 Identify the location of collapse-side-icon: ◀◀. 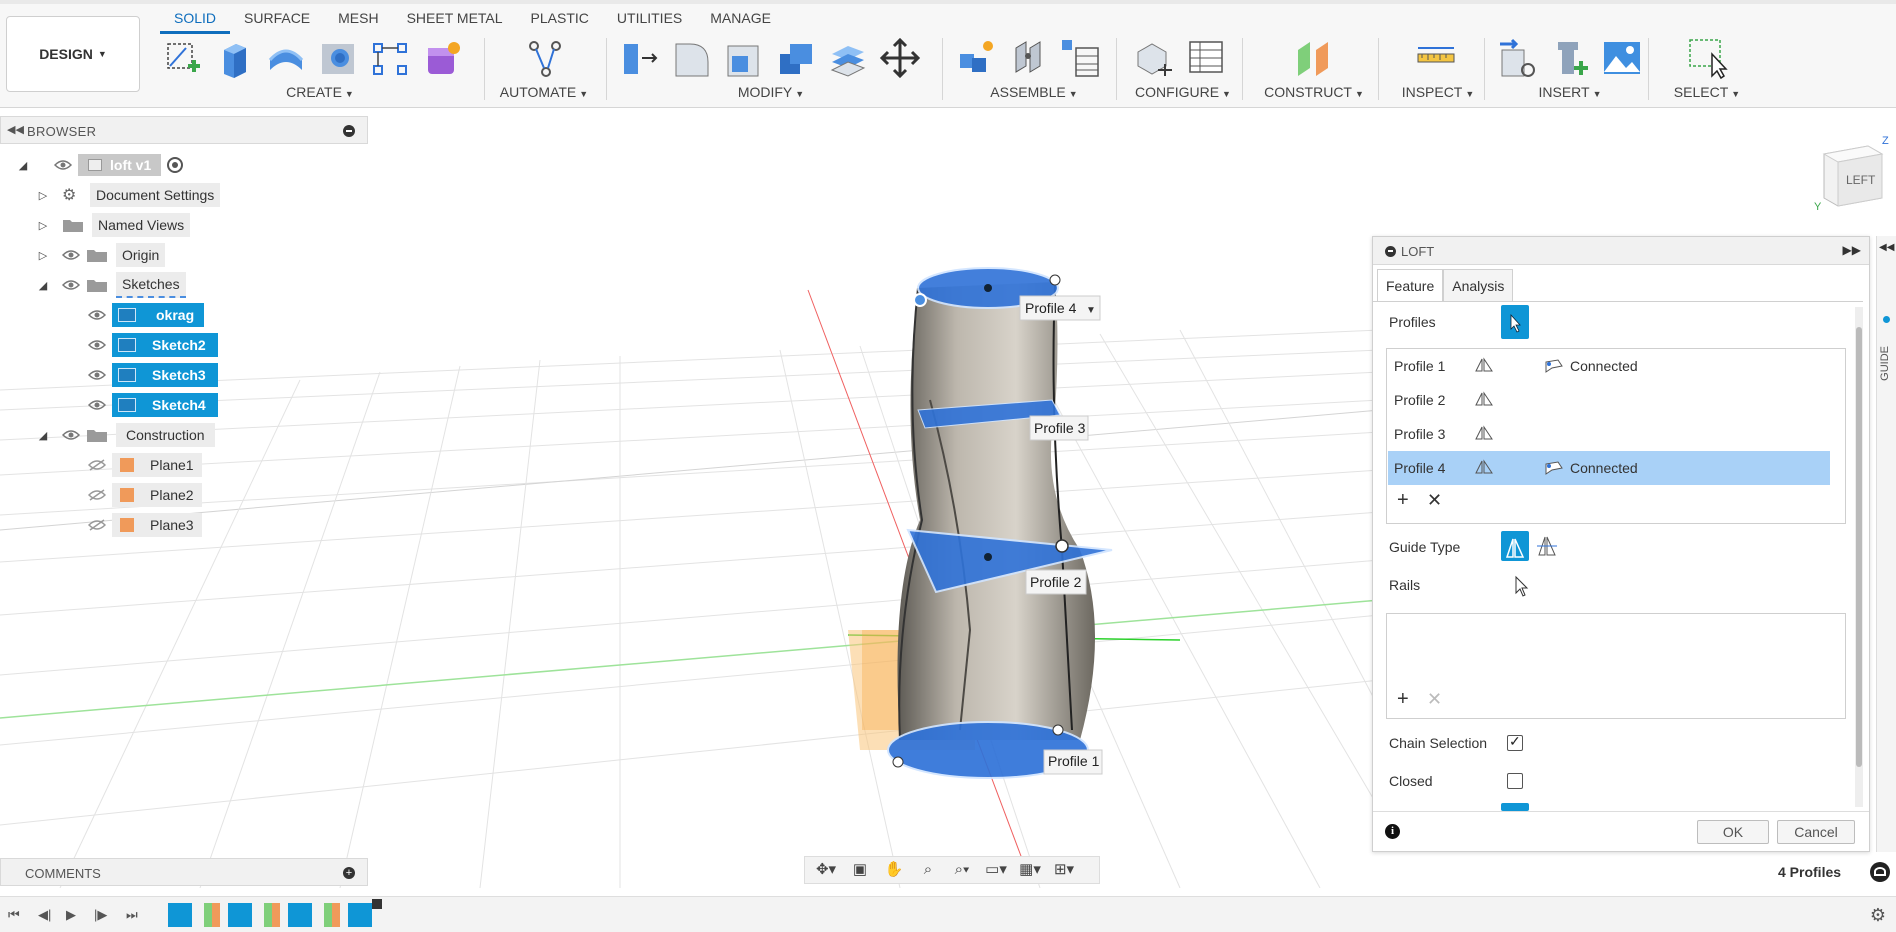
(1886, 247).